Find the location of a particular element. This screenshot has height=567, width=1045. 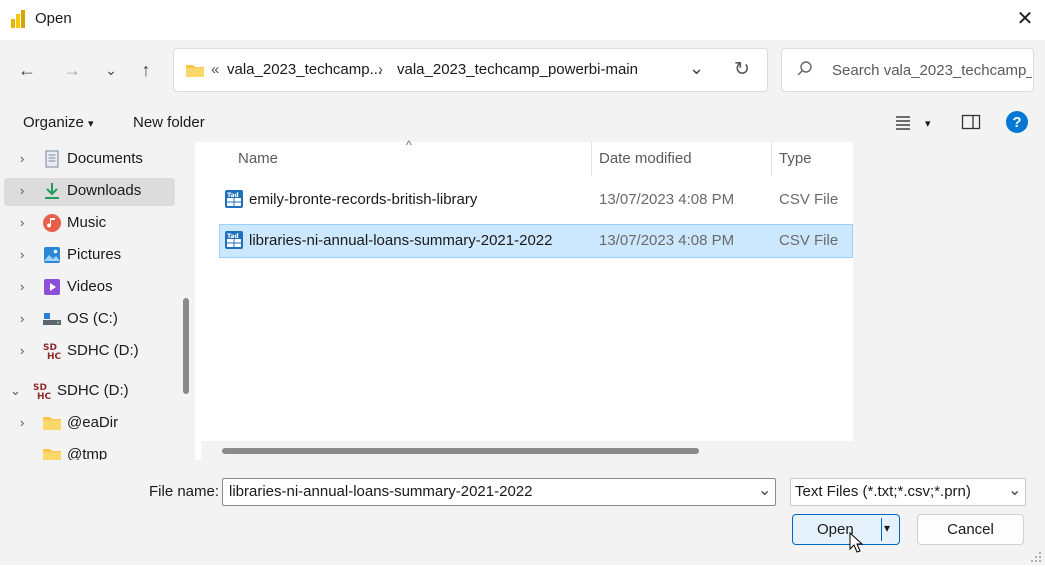

sidebar-item-label: Videos is located at coordinates (90, 286).